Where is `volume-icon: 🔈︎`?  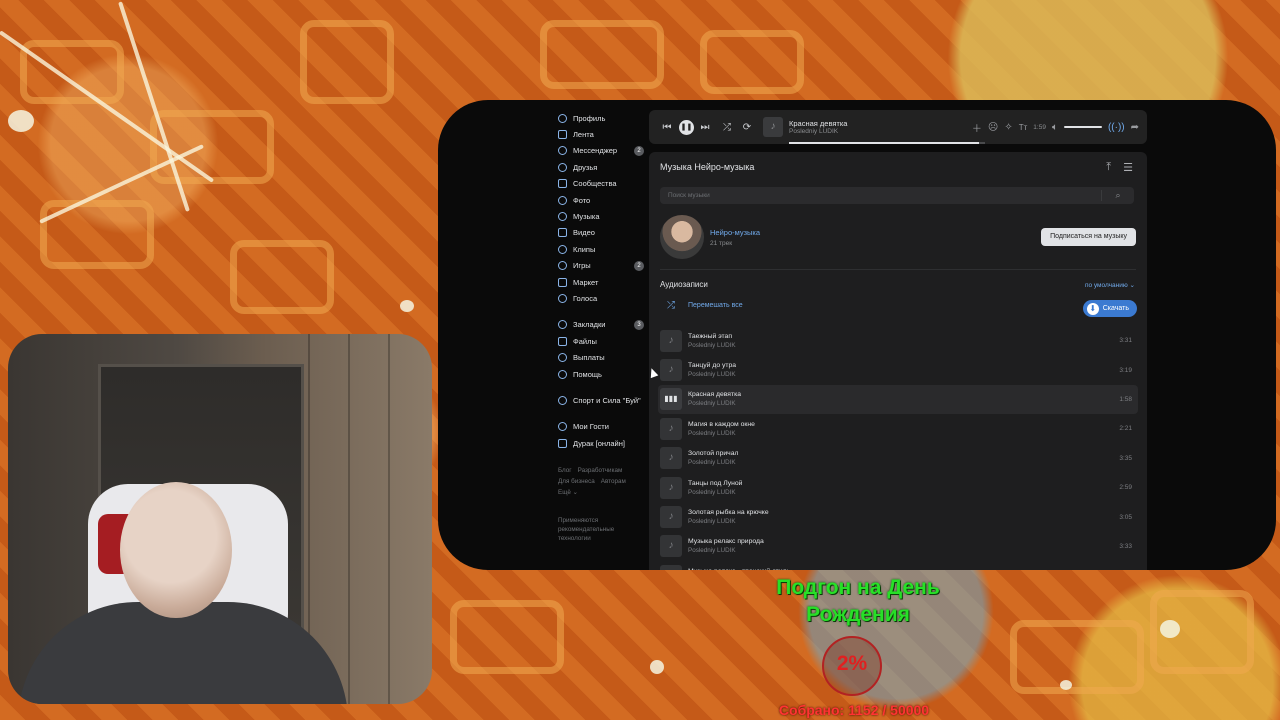
volume-icon: 🔈︎ is located at coordinates (1055, 127).